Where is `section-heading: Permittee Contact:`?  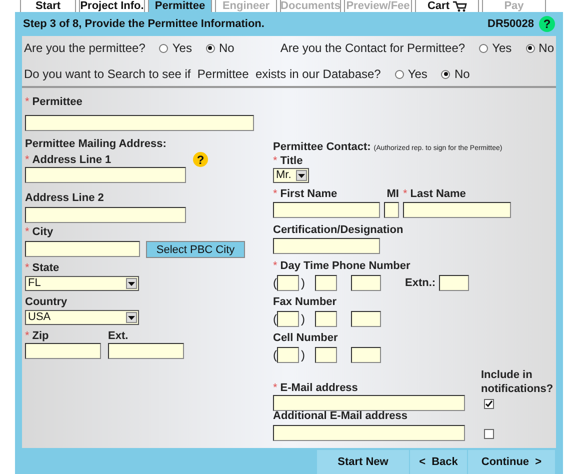
section-heading: Permittee Contact: is located at coordinates (322, 147).